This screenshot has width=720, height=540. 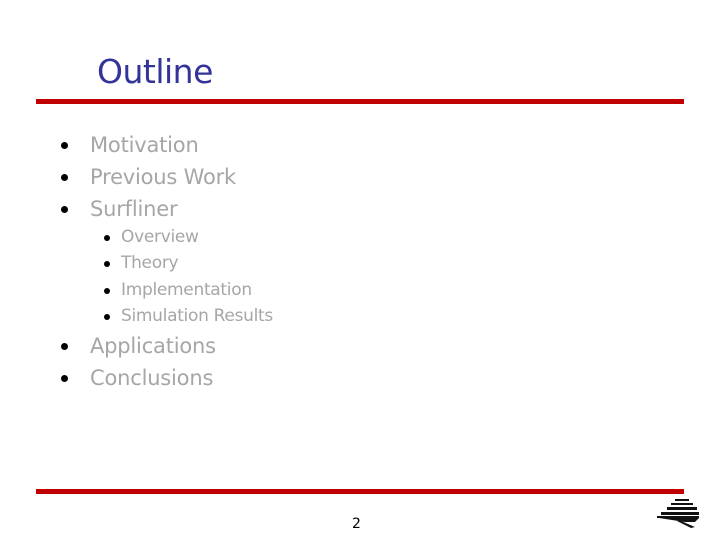 I want to click on page-number: 2, so click(x=356, y=524).